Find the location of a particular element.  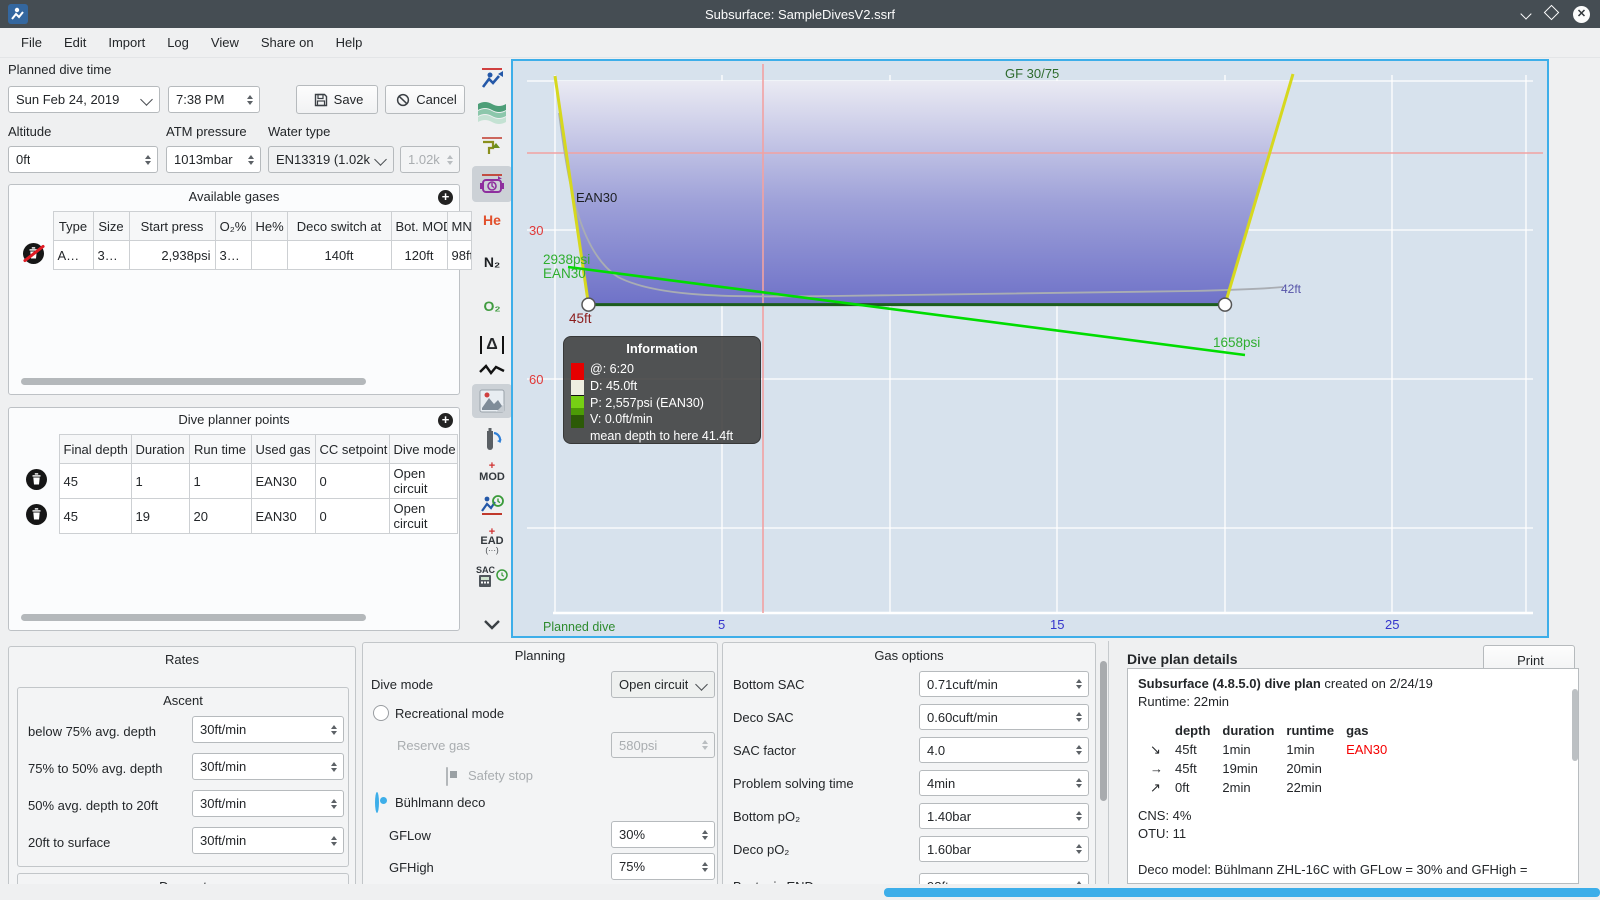

settings-vscrollbar is located at coordinates (1103, 731).